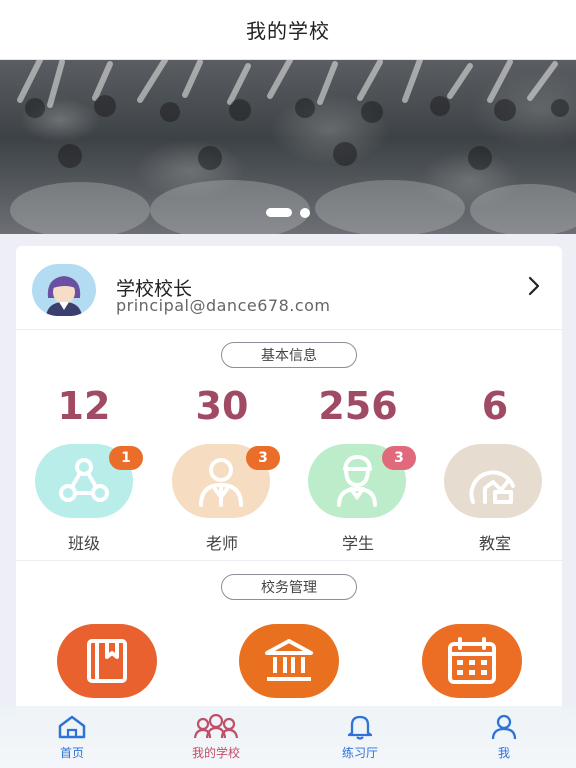 The image size is (576, 768). Describe the element at coordinates (216, 726) in the screenshot. I see `people-icon` at that location.